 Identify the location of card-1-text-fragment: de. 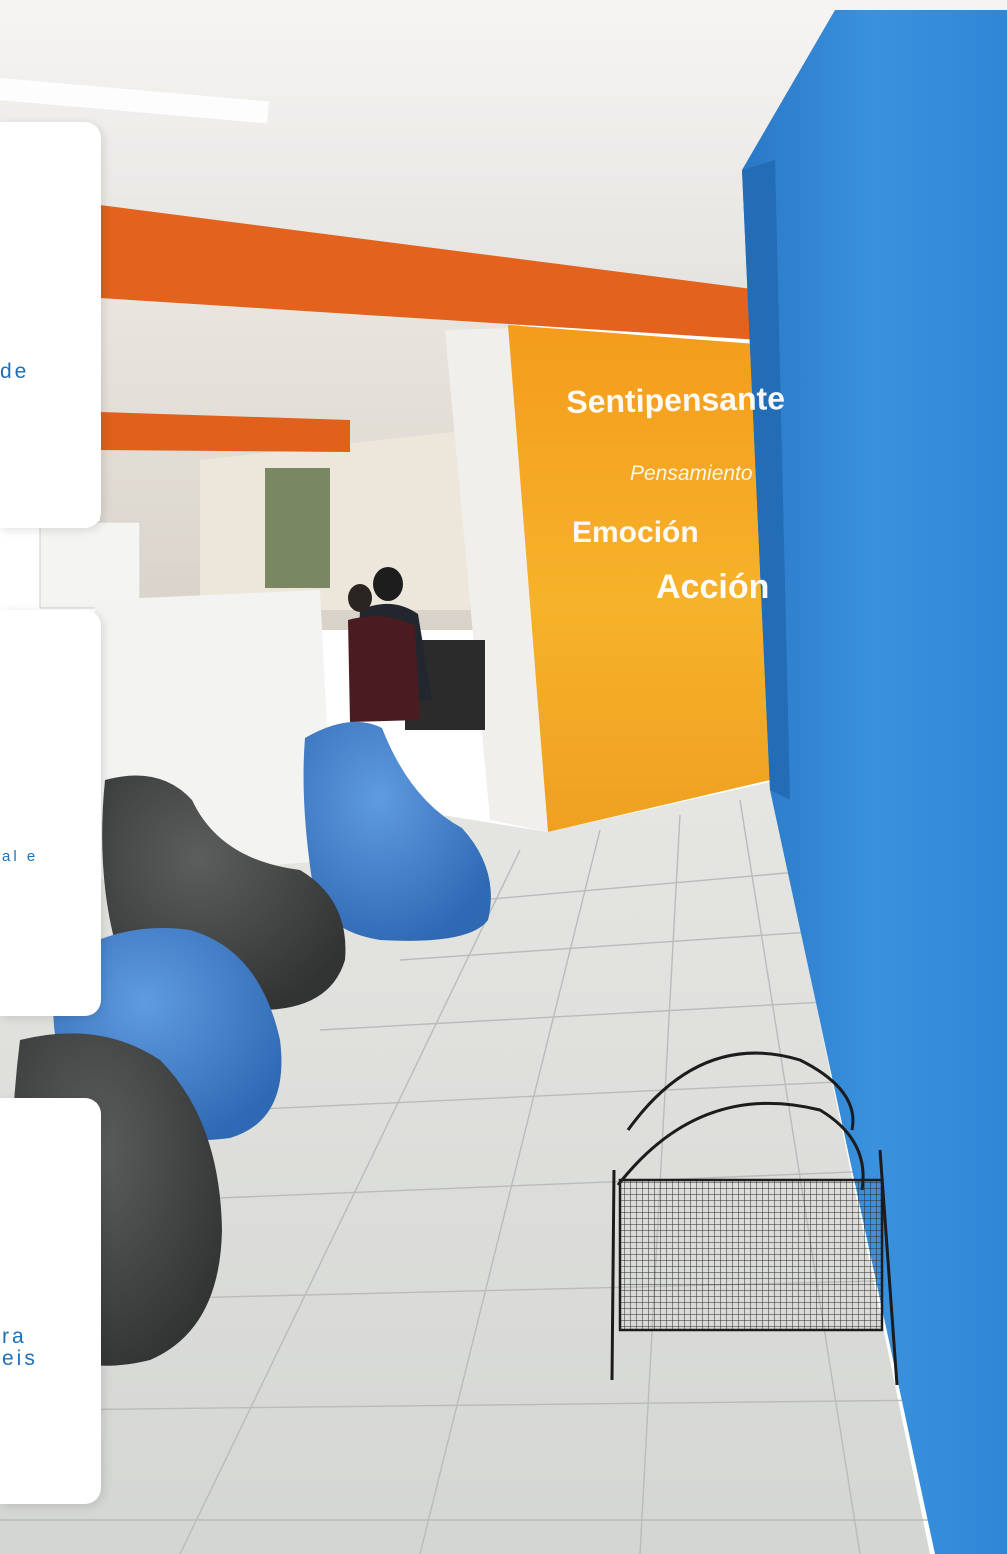
(15, 371).